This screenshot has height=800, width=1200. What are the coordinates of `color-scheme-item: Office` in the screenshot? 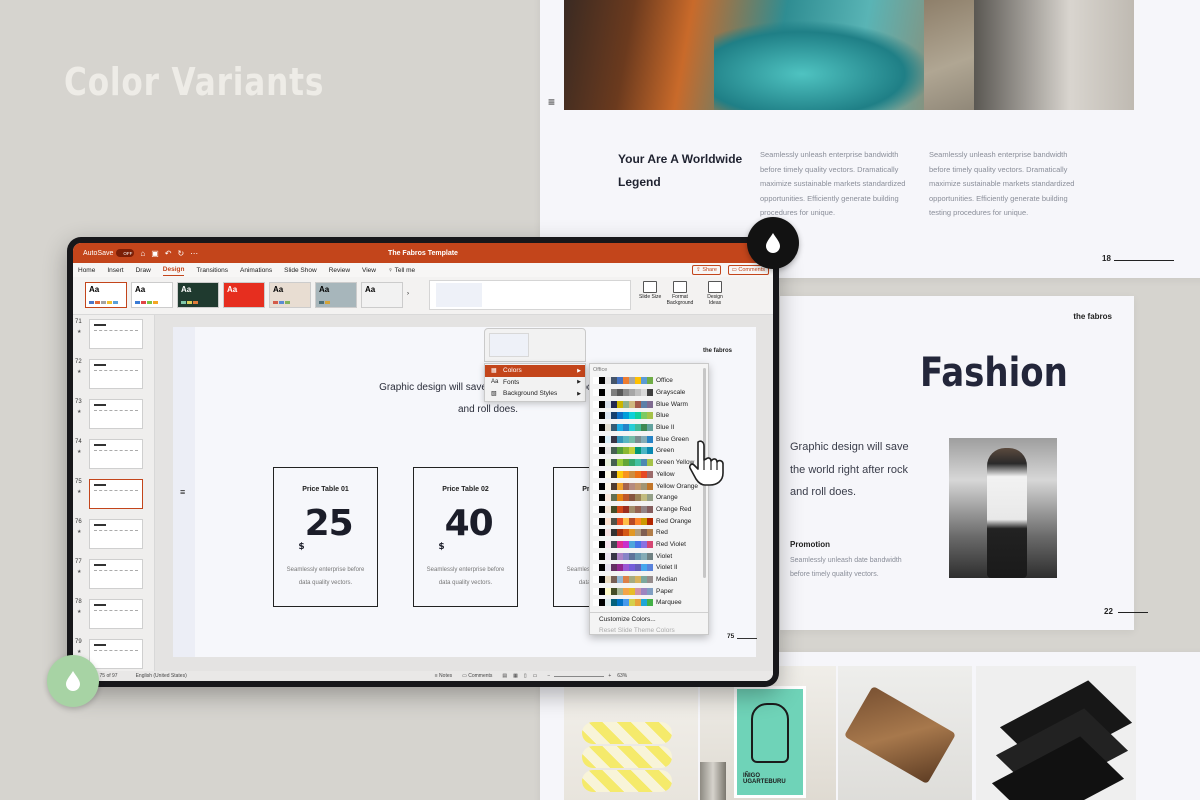 It's located at (649, 381).